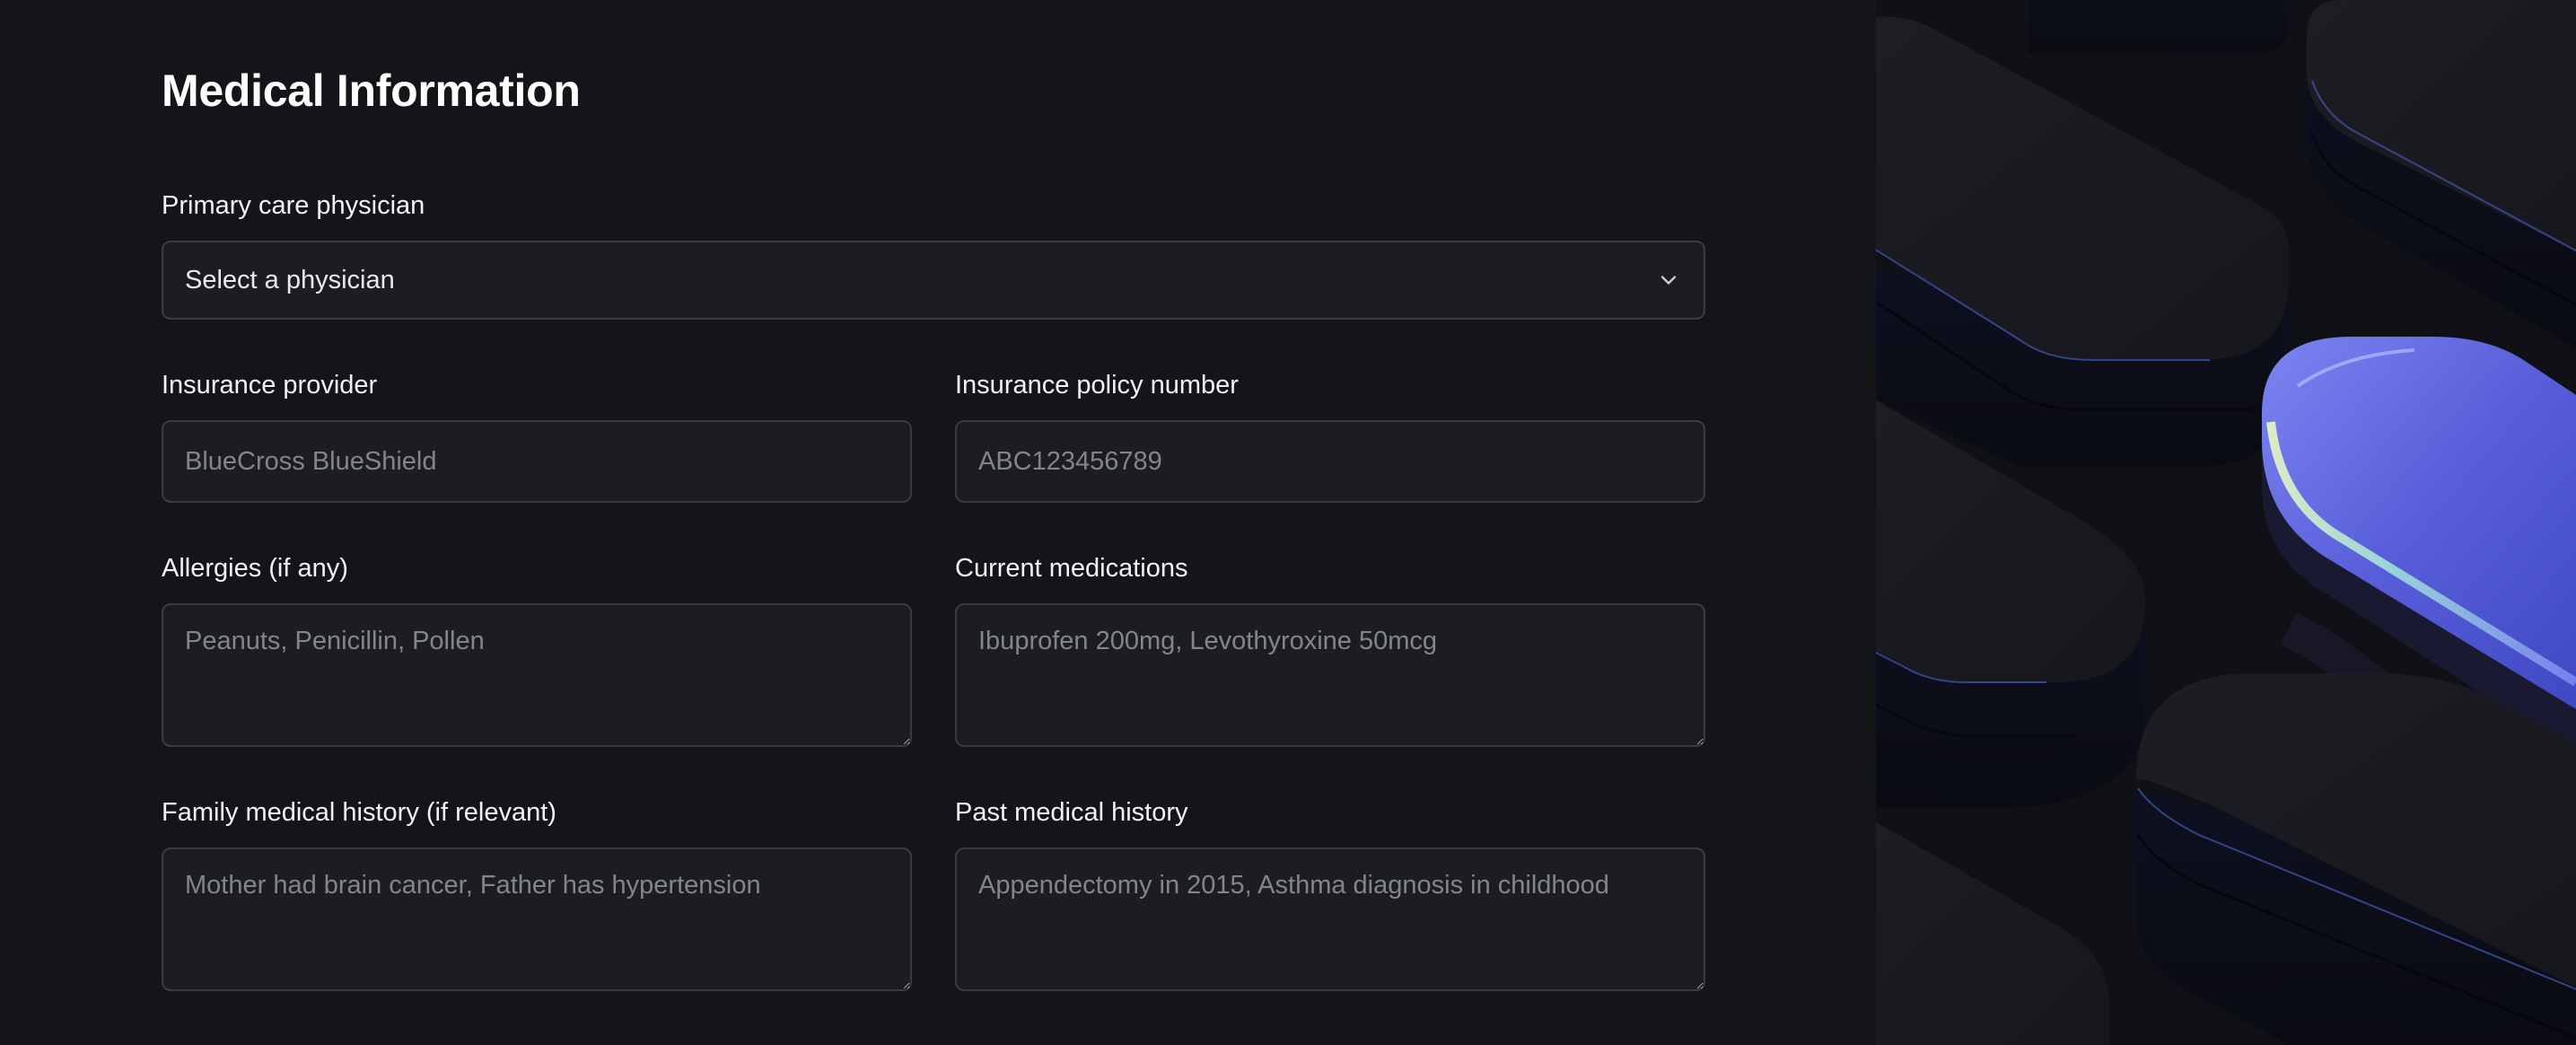  What do you see at coordinates (537, 675) in the screenshot?
I see `allergies-textarea` at bounding box center [537, 675].